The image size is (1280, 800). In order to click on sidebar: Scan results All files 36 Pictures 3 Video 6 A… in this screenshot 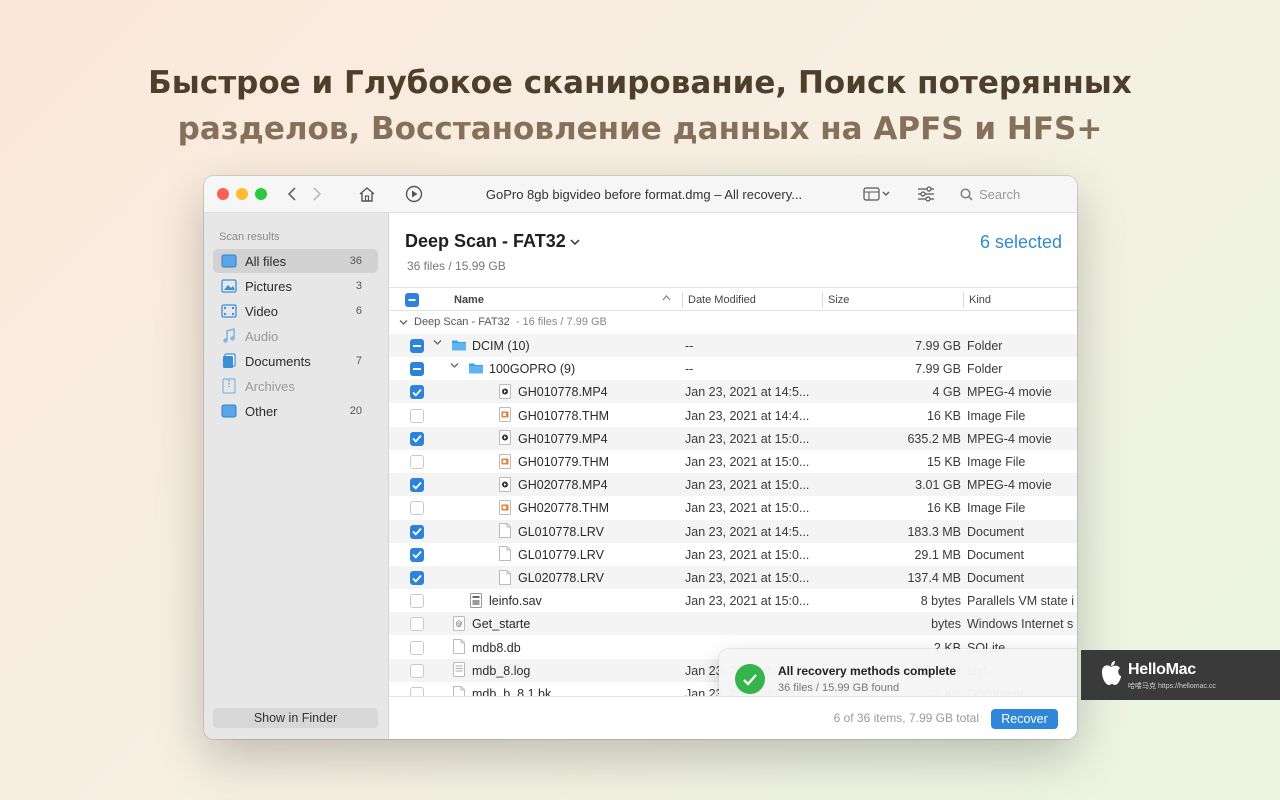, I will do `click(296, 476)`.